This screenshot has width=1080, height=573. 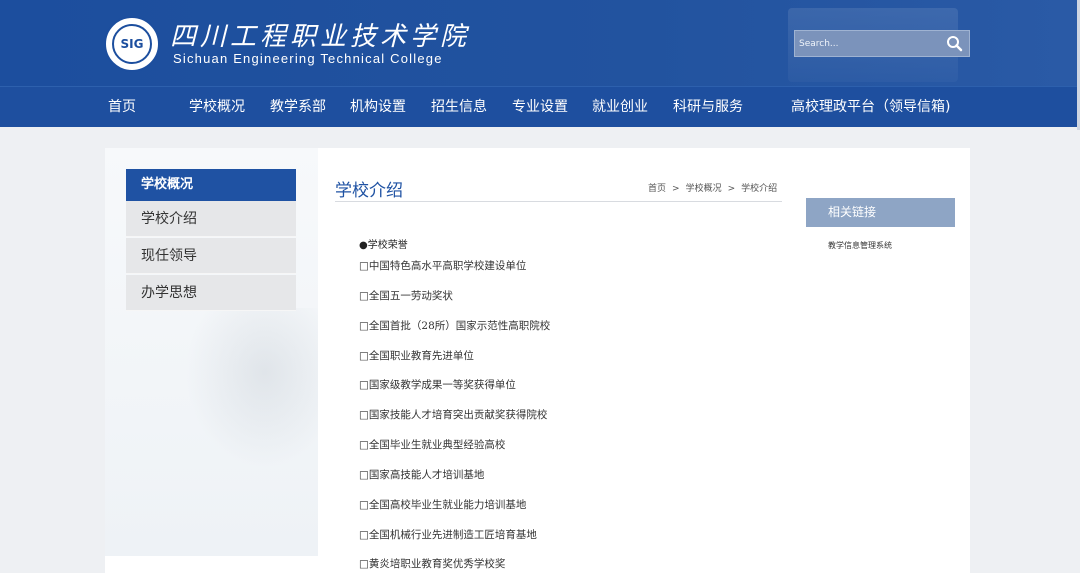 I want to click on nav-item-research: 科研与服务, so click(x=708, y=107).